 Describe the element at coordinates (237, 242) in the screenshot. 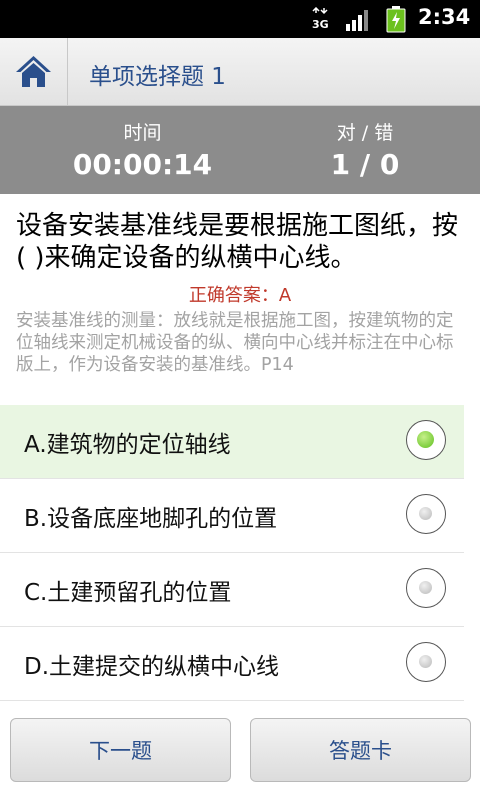

I see `question-text: 设备安装基准线是要根据施工图纸，按( )来确定设备的纵横中心线。` at that location.